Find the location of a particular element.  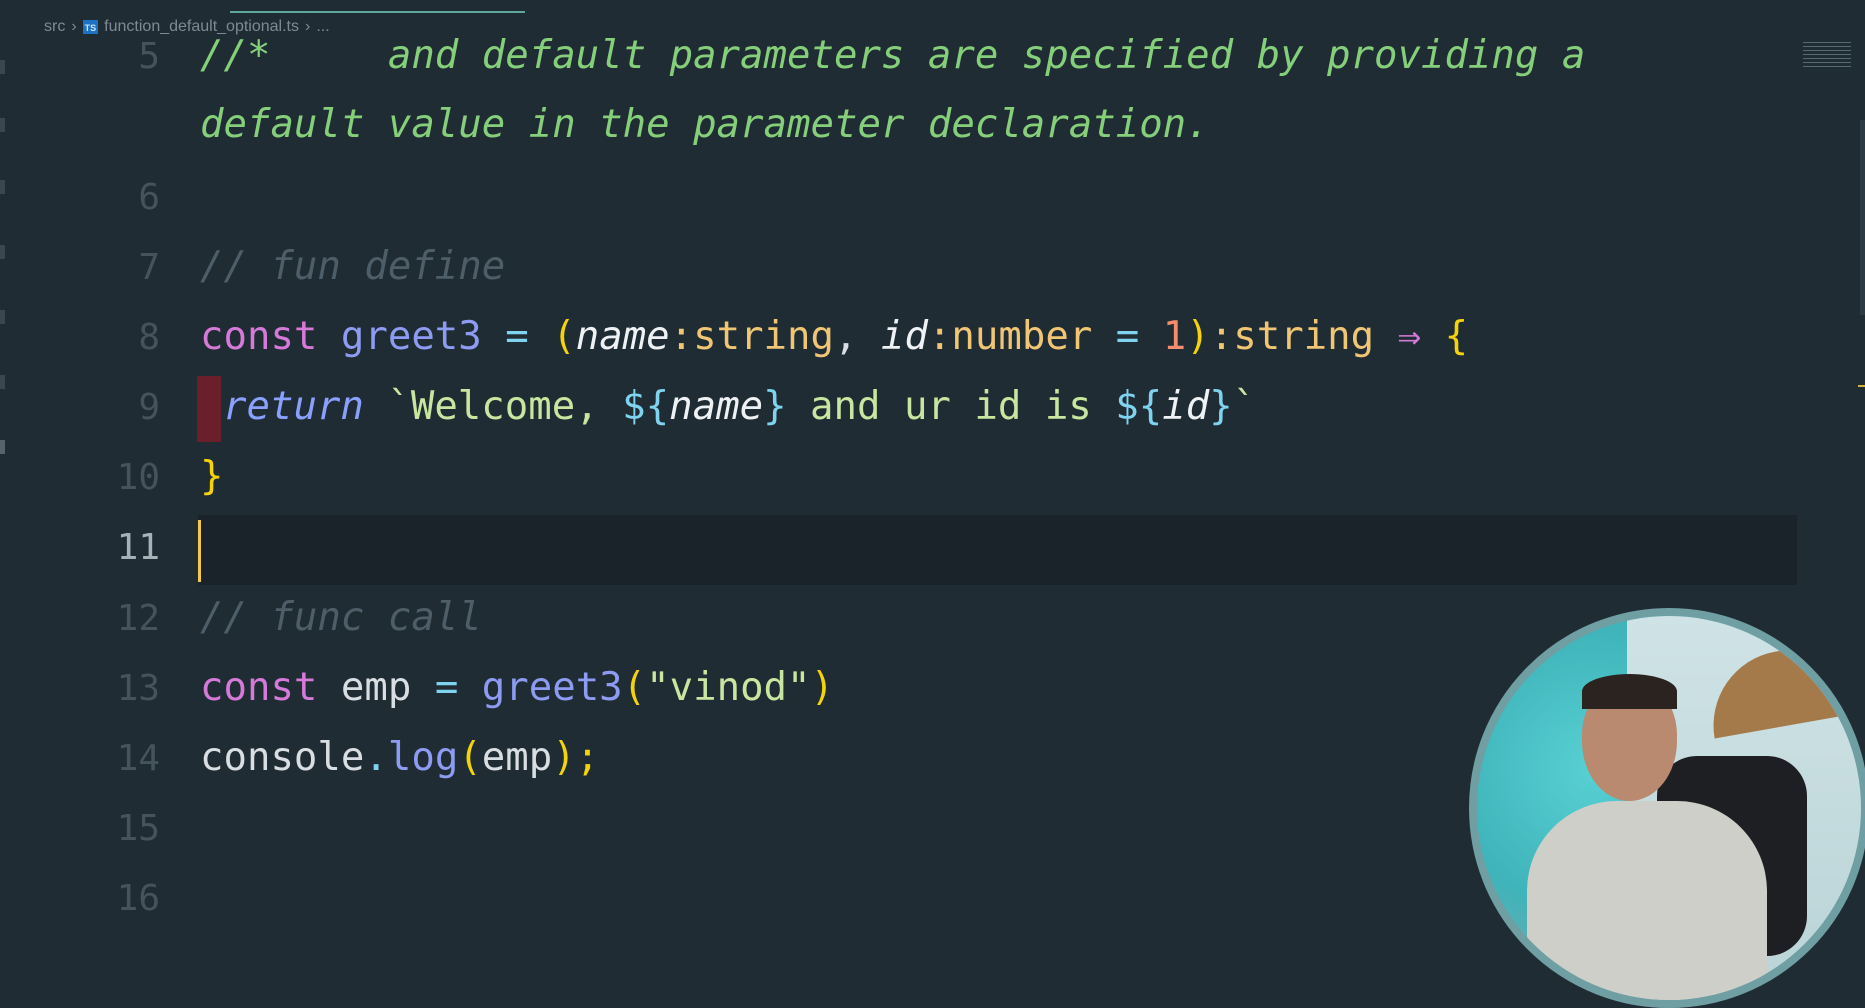

active-tab-indicator is located at coordinates (377, 12).